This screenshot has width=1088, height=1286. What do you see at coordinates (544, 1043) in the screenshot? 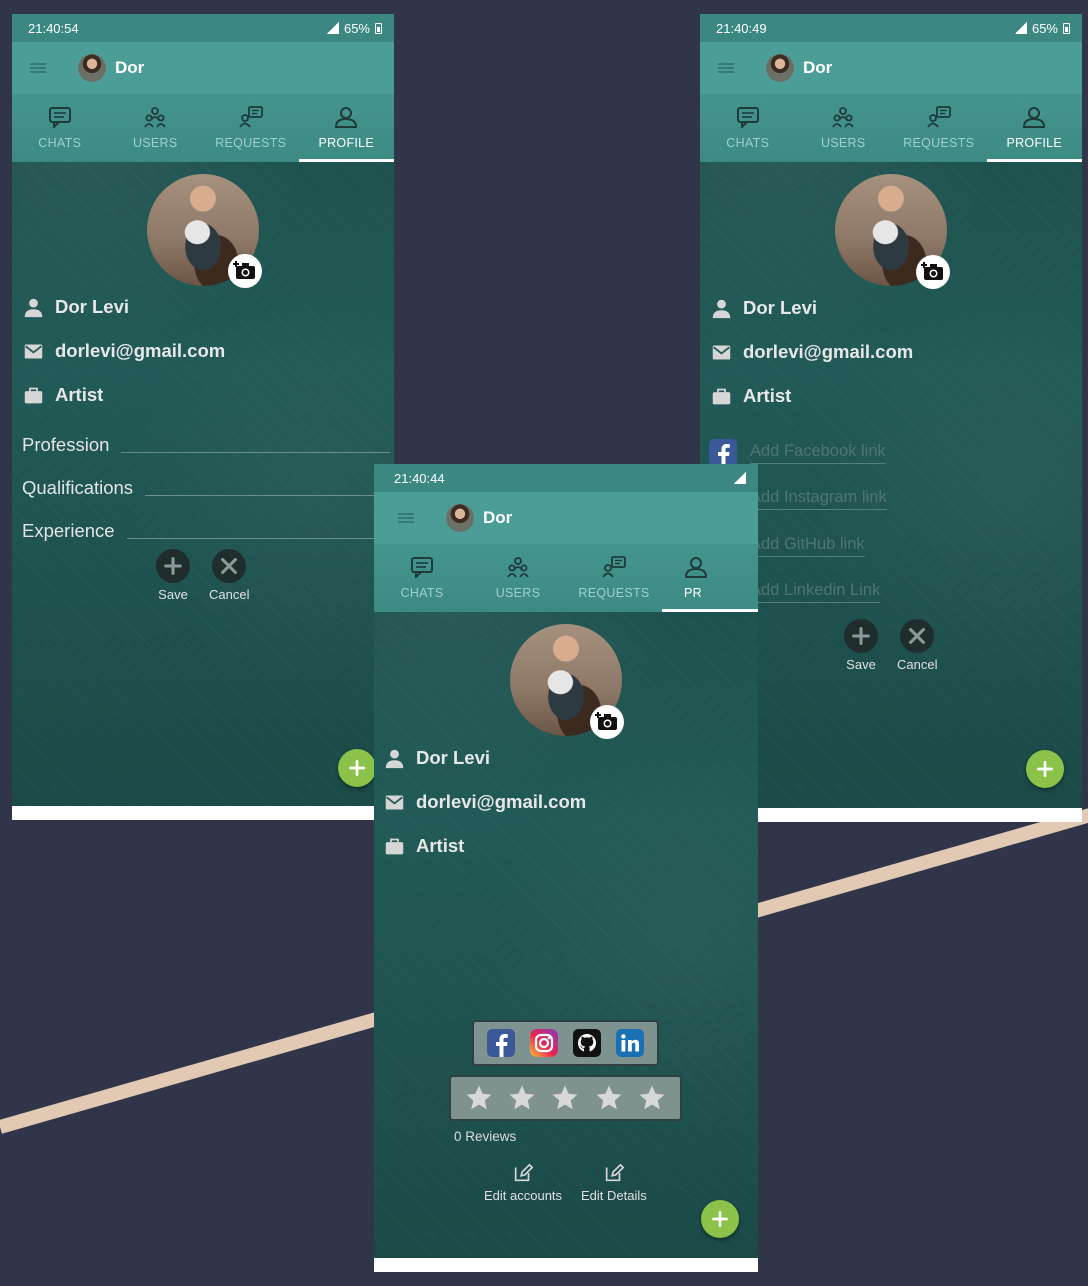
I see `instagram-icon` at bounding box center [544, 1043].